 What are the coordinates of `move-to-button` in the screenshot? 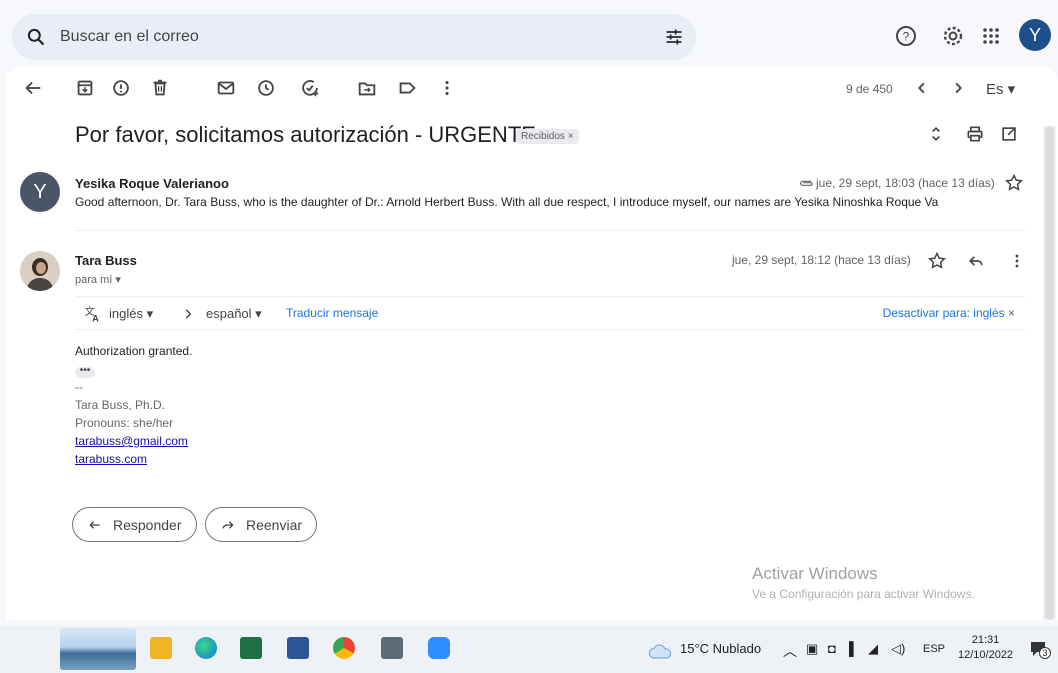 It's located at (367, 88).